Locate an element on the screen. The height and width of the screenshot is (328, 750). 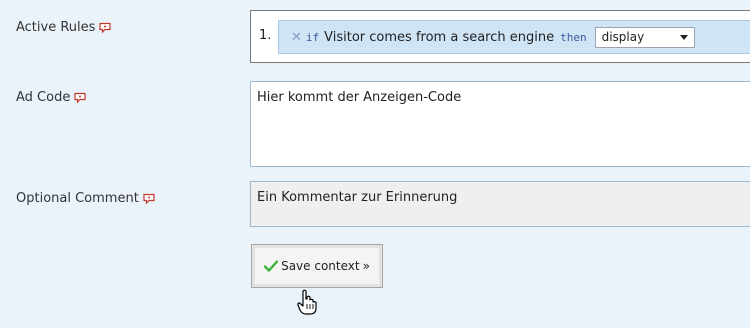
check-icon is located at coordinates (271, 266).